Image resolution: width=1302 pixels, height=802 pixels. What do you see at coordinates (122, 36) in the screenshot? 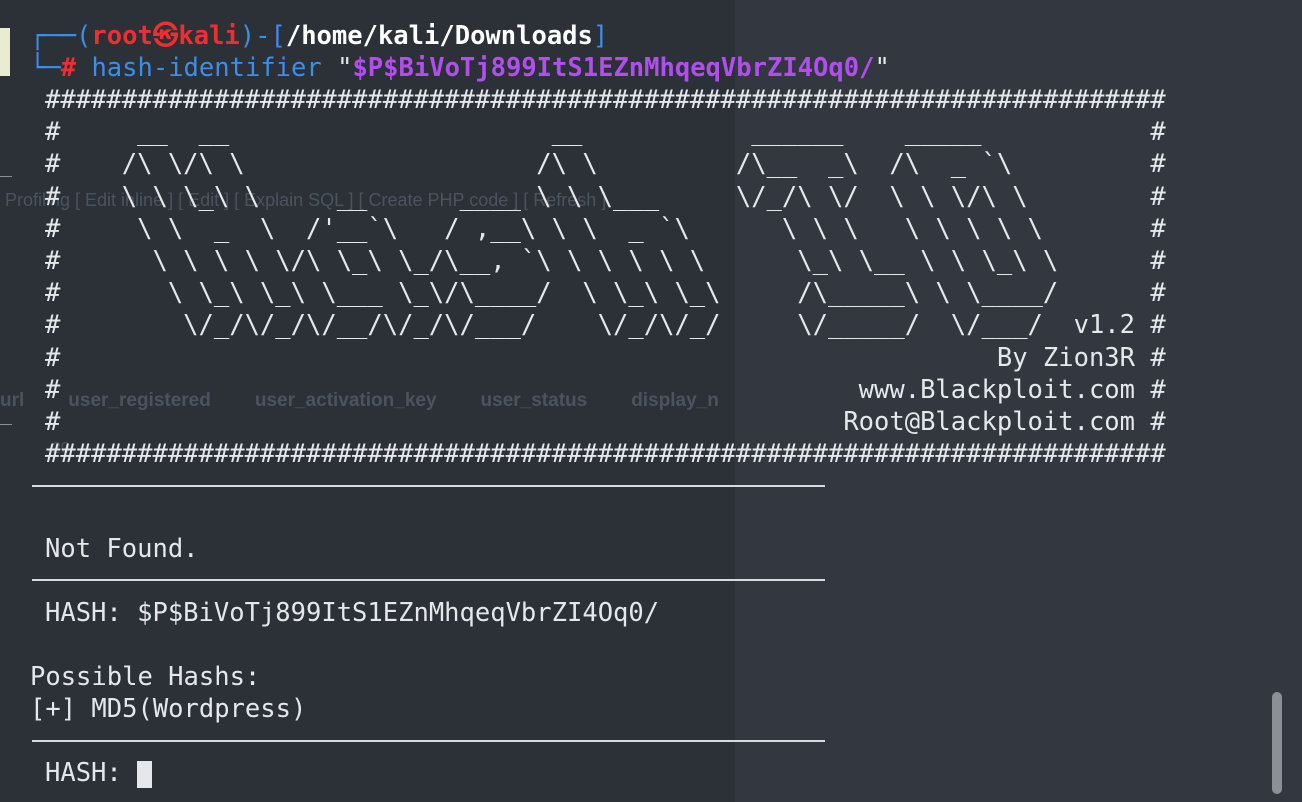
I see `prompt-user: root` at bounding box center [122, 36].